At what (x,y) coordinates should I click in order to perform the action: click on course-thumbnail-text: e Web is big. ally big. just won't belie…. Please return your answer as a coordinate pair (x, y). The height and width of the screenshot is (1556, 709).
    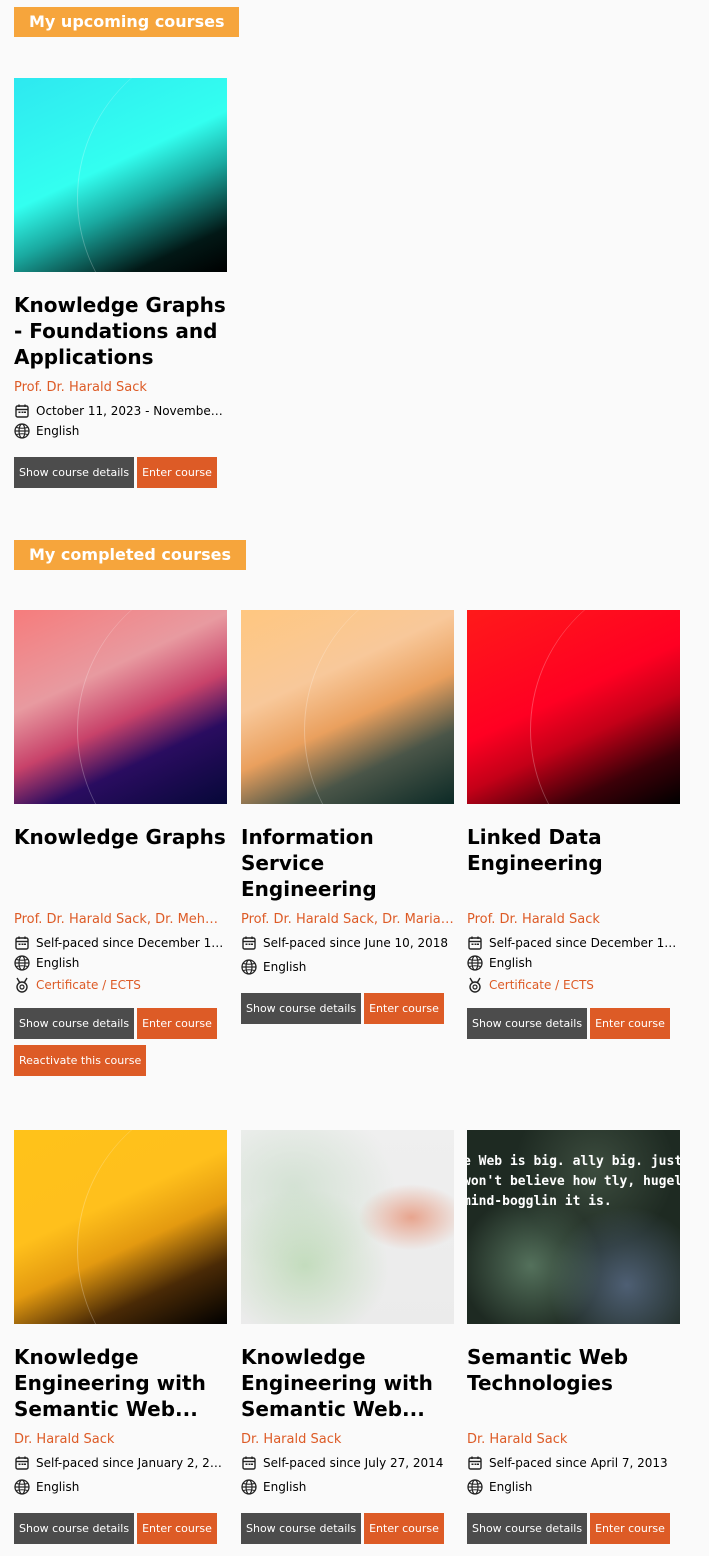
    Looking at the image, I should click on (573, 1181).